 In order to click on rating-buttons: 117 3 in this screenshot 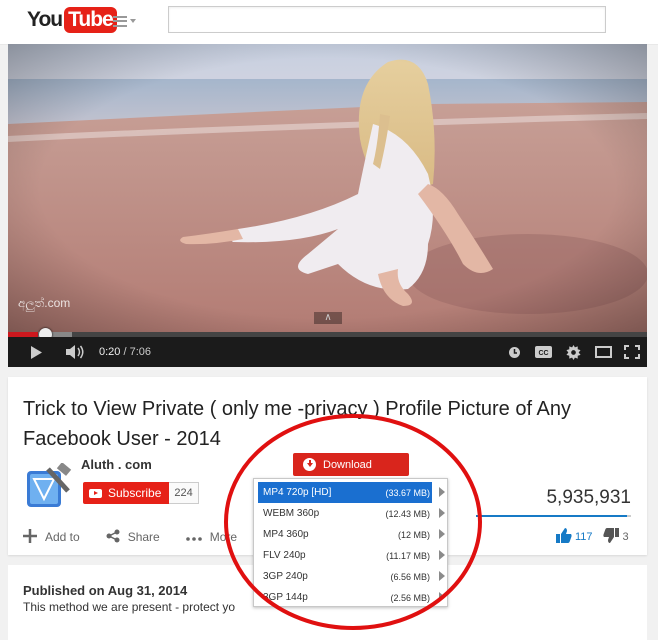, I will do `click(592, 537)`.